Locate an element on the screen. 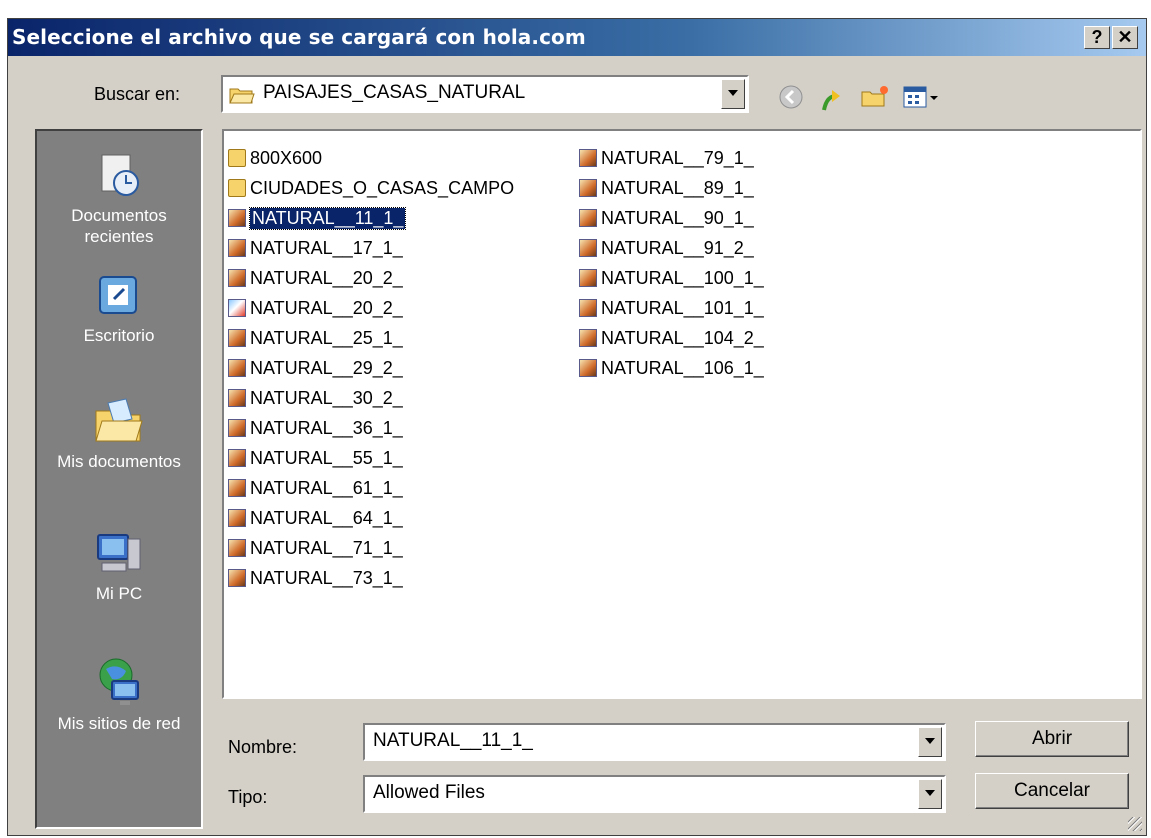 The height and width of the screenshot is (838, 1151). lookin-combo: PAISAJES_CASAS_NATURAL is located at coordinates (485, 94).